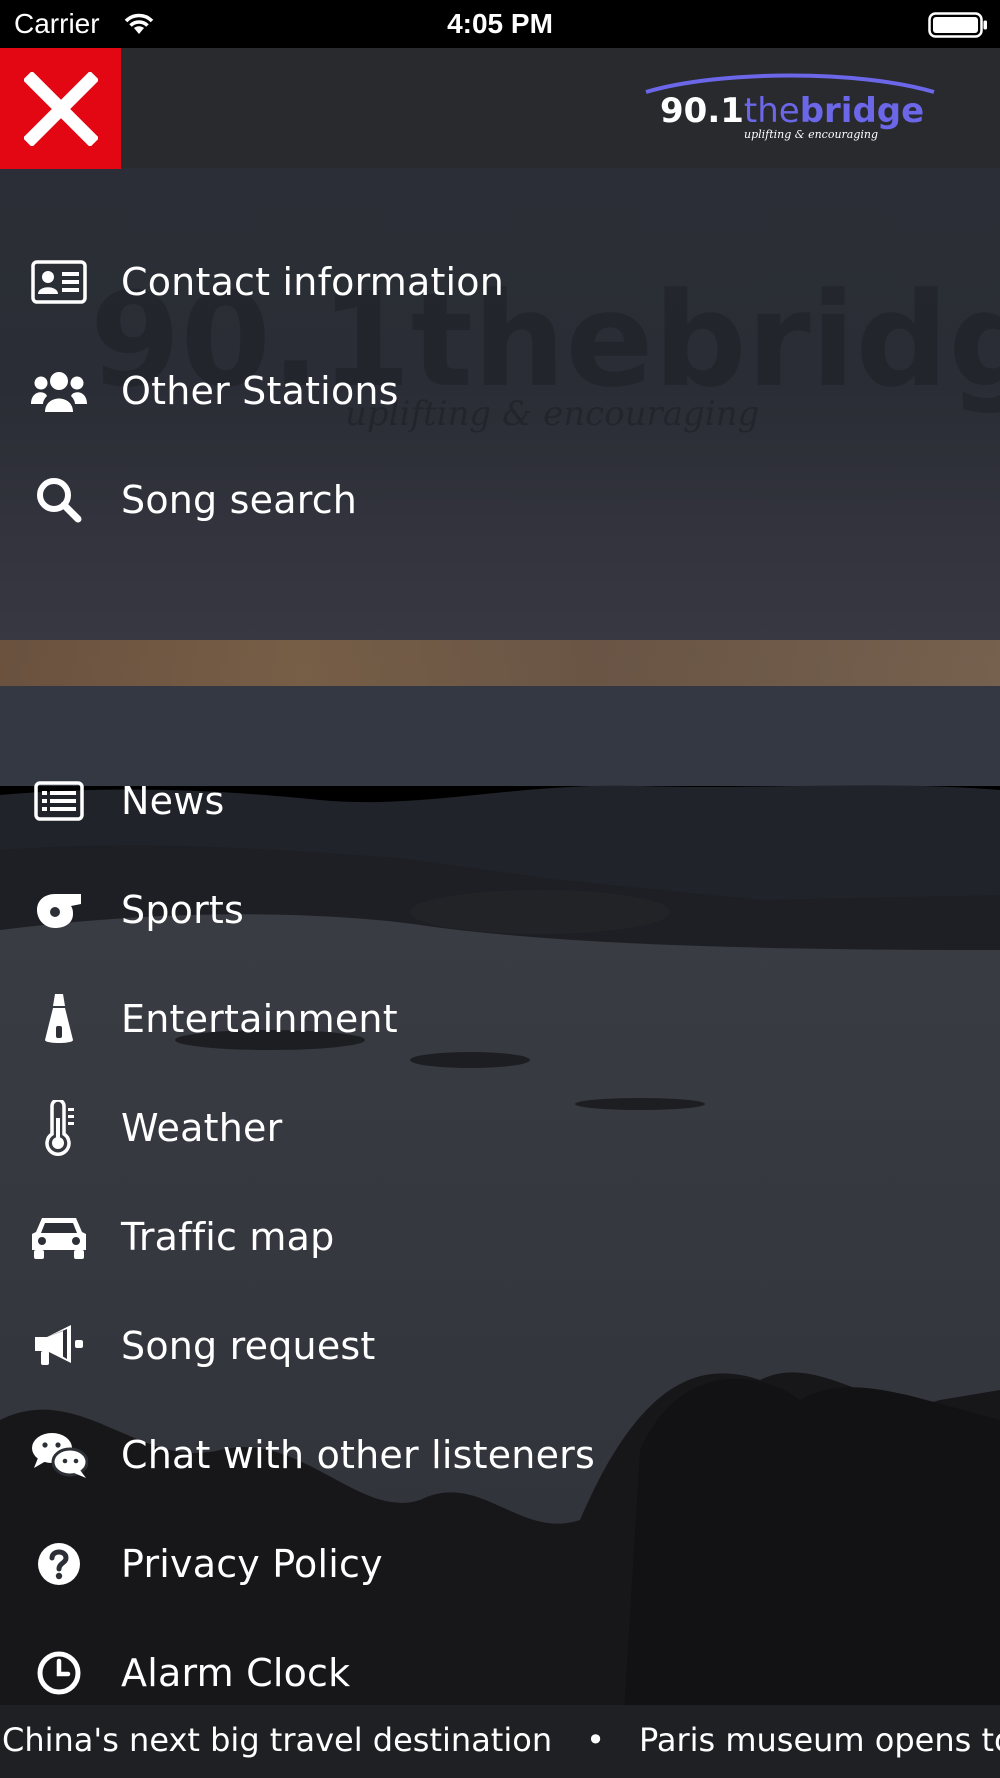 The image size is (1000, 1778). I want to click on menu-item-sports: Sports, so click(350, 910).